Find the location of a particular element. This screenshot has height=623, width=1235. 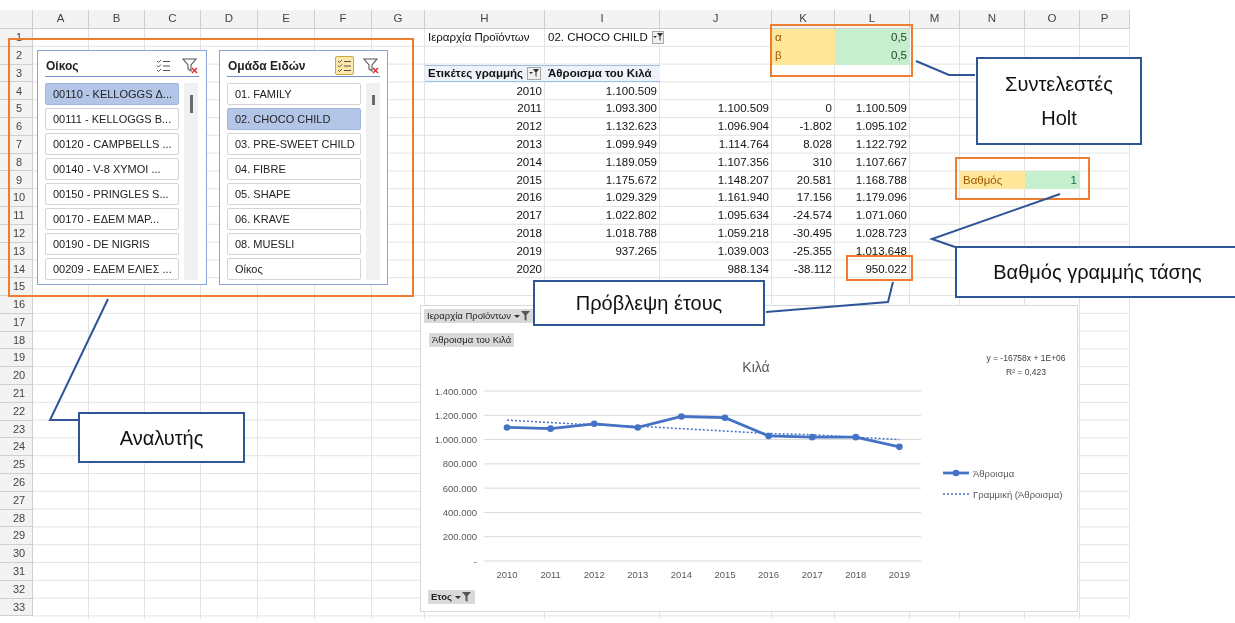

slicer-item: 00190 - DE NIGRIS is located at coordinates (112, 244).